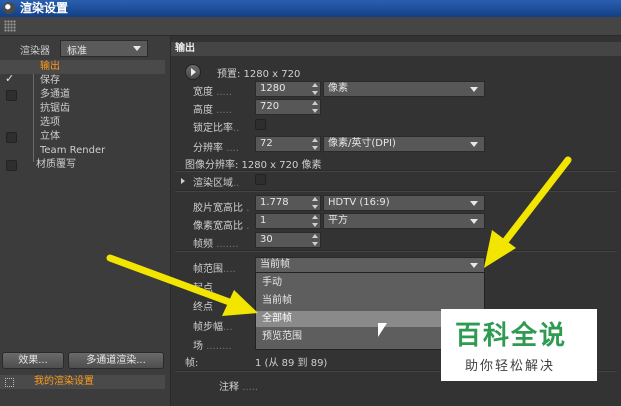 Image resolution: width=621 pixels, height=406 pixels. What do you see at coordinates (511, 336) in the screenshot?
I see `watermark-title: 百科全说` at bounding box center [511, 336].